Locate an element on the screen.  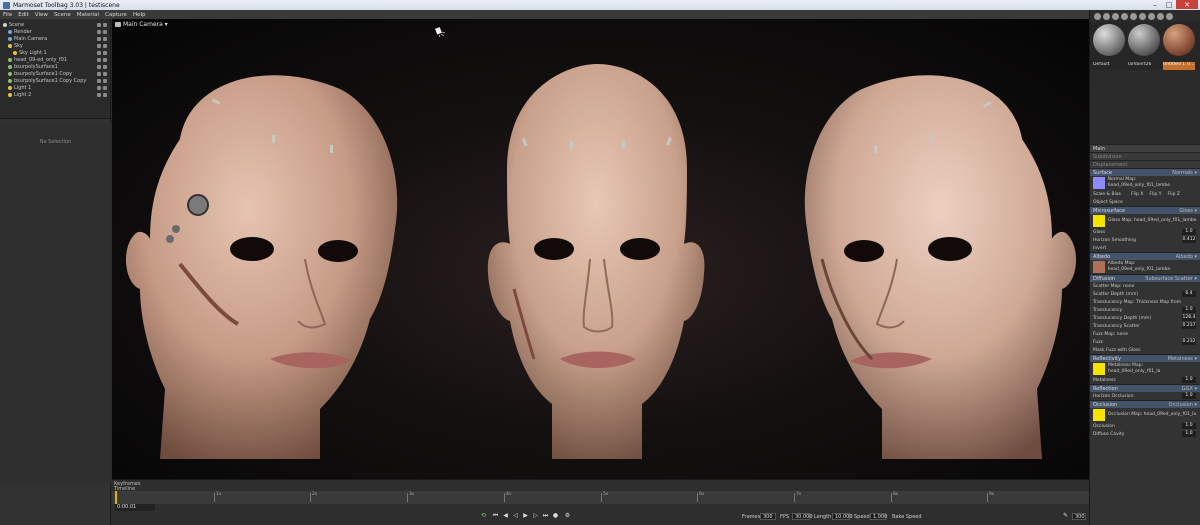
translucency-value: 1.0 is located at coordinates (1189, 310).